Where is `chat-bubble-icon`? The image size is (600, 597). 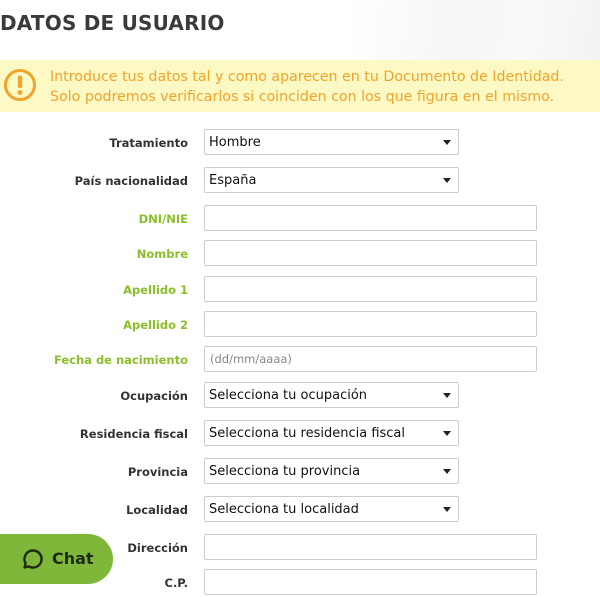
chat-bubble-icon is located at coordinates (33, 559).